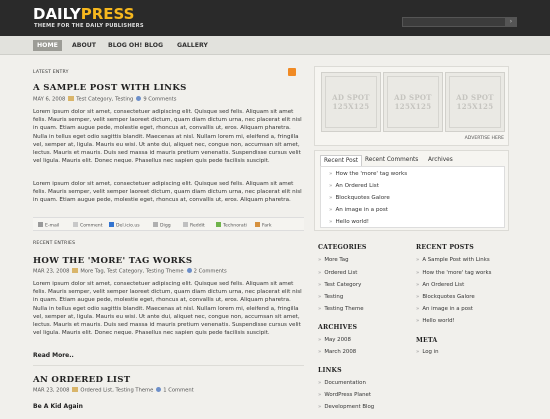 The width and height of the screenshot is (550, 419). I want to click on share-delicious: Del.icio.us, so click(124, 225).